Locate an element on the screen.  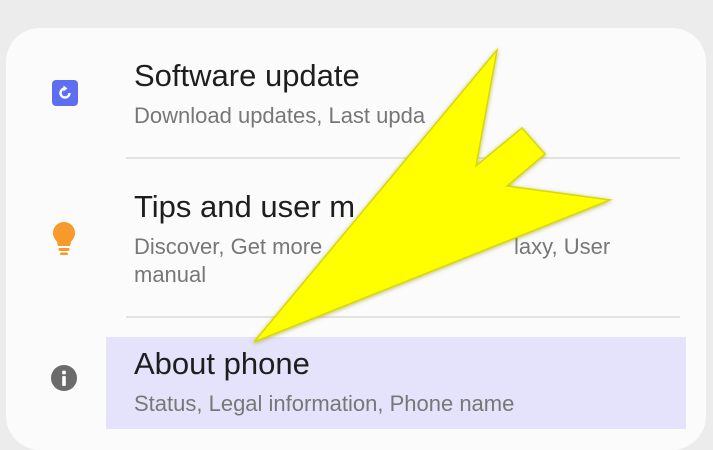
tips-subtitle-start: Discover, Get more is located at coordinates (228, 246).